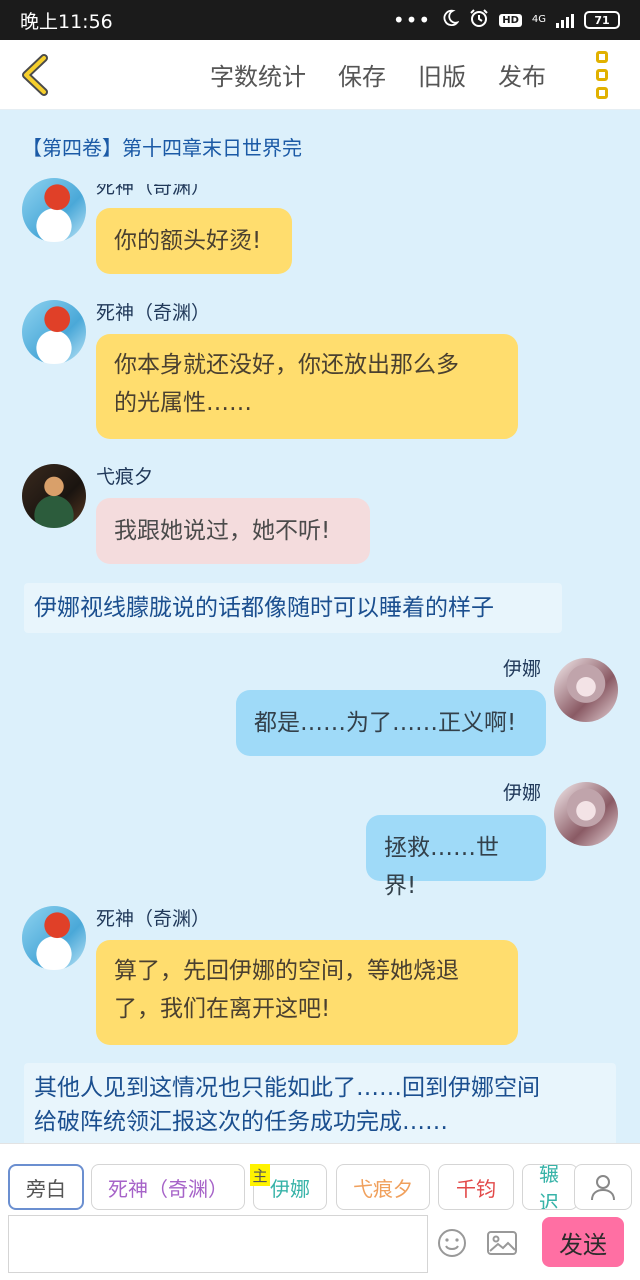  Describe the element at coordinates (320, 1177) in the screenshot. I see `role-bar: 旁白 死神（奇渊） 伊娜 主 弋痕夕 千钧 辗迟` at that location.